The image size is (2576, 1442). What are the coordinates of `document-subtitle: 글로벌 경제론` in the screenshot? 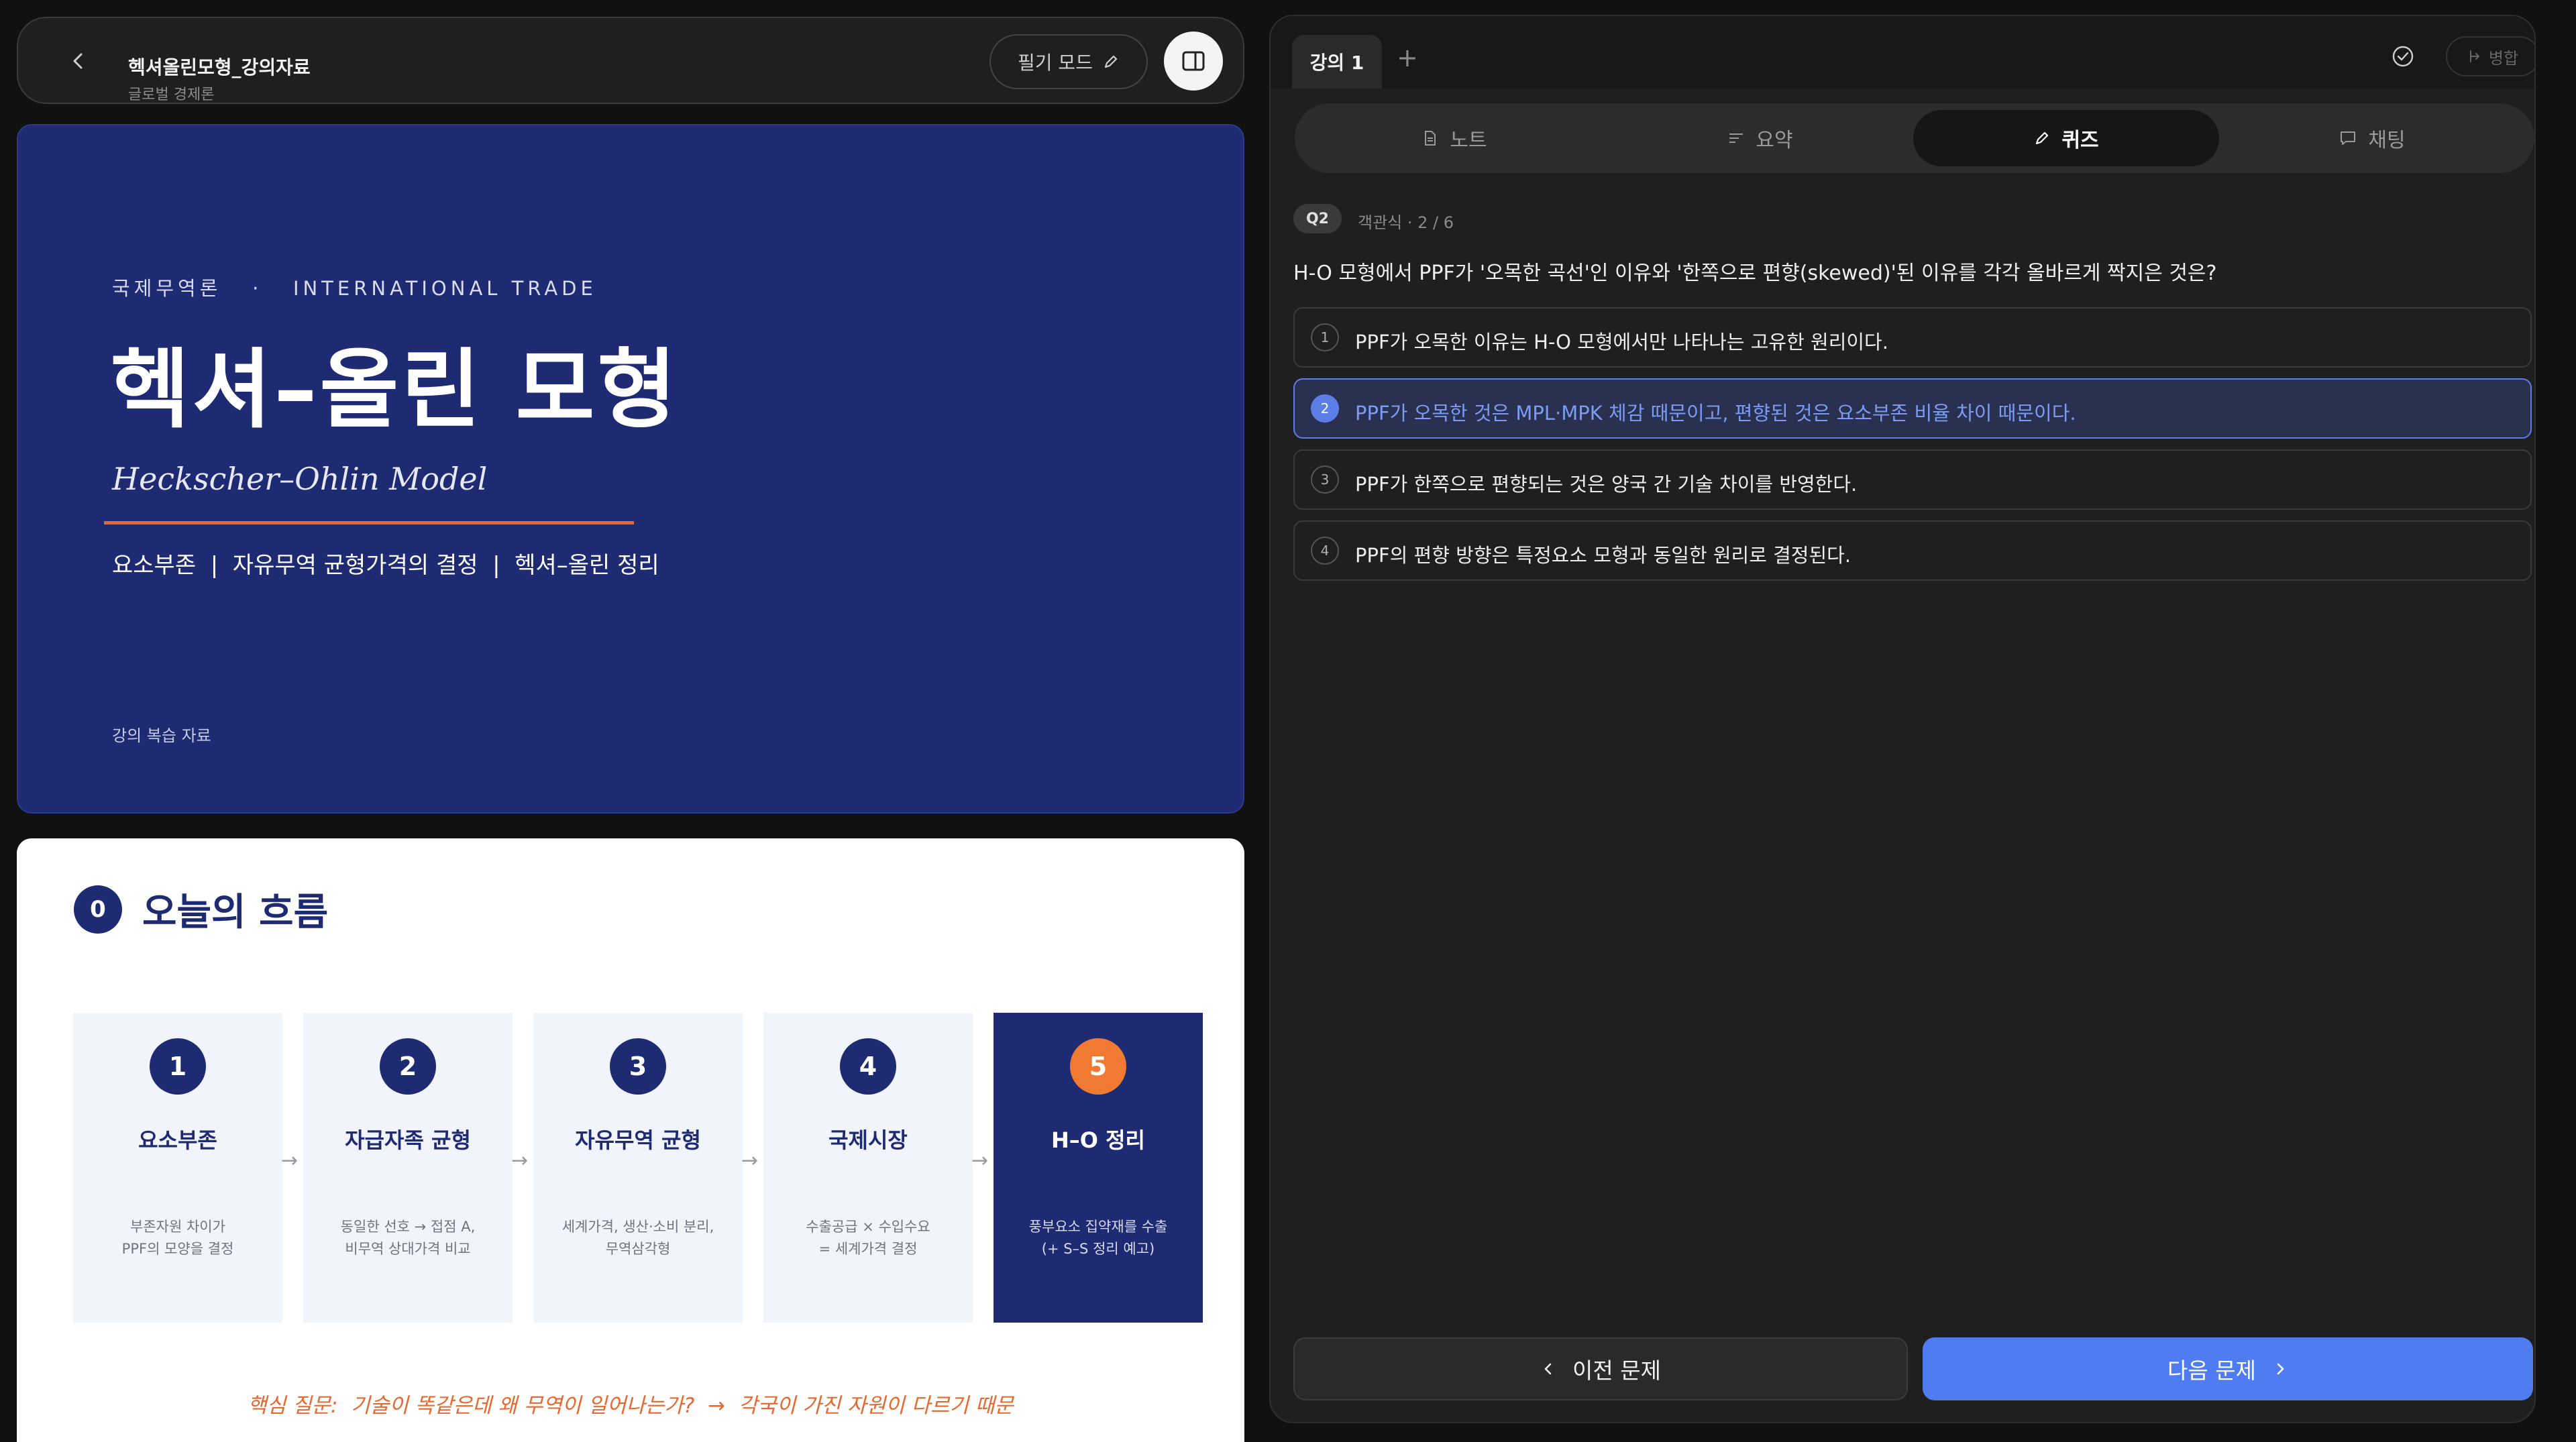 It's located at (171, 95).